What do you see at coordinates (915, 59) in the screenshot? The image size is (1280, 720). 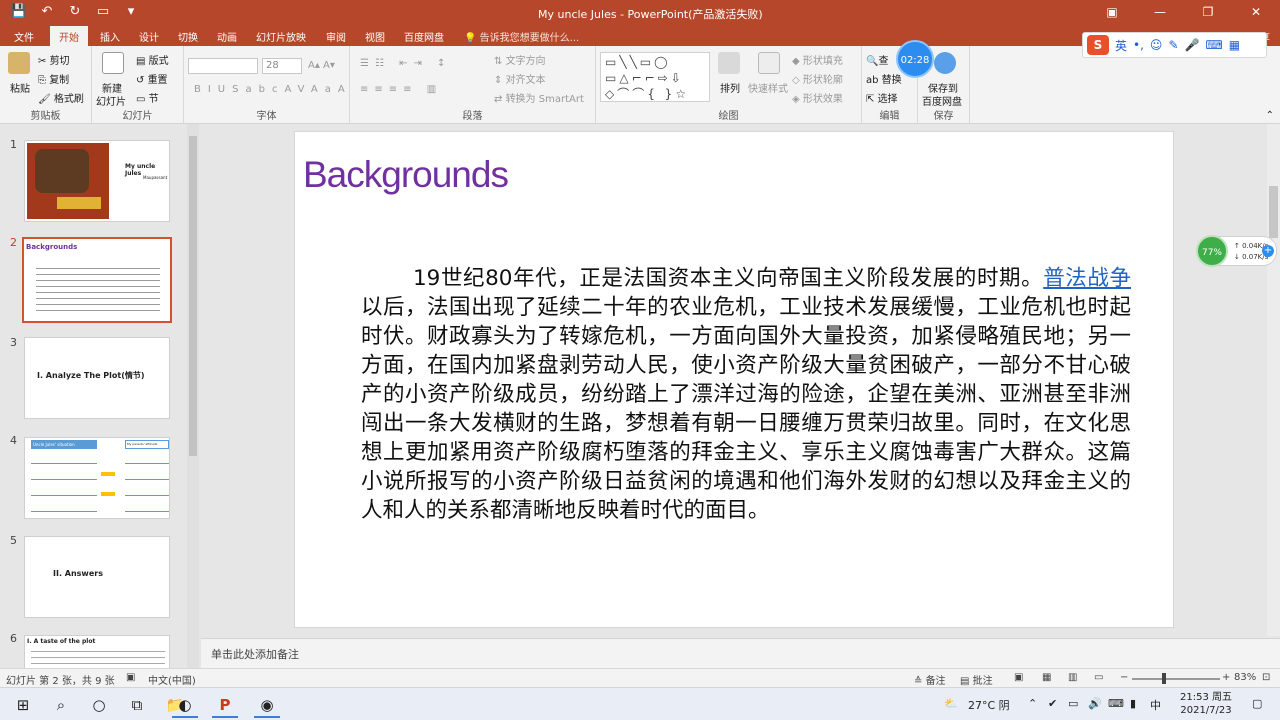 I see `recording-timer: 02:28` at bounding box center [915, 59].